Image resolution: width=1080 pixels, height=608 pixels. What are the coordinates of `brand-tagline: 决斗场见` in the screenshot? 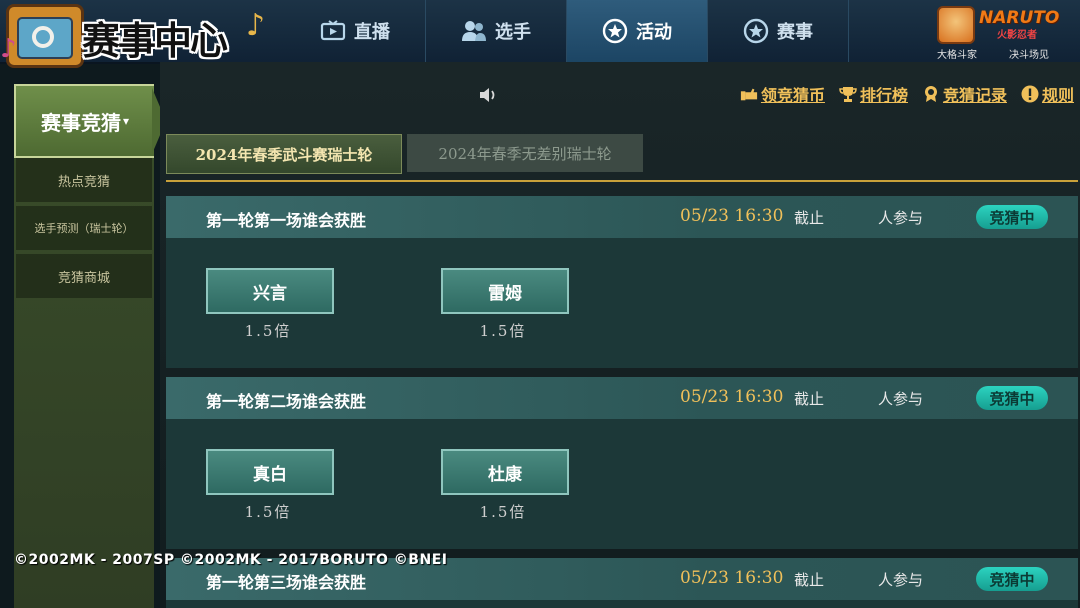 It's located at (1029, 55).